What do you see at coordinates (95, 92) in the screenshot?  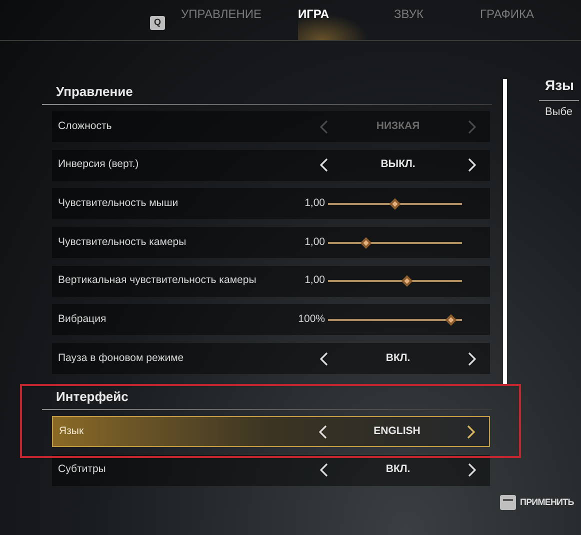 I see `section-title: Управление` at bounding box center [95, 92].